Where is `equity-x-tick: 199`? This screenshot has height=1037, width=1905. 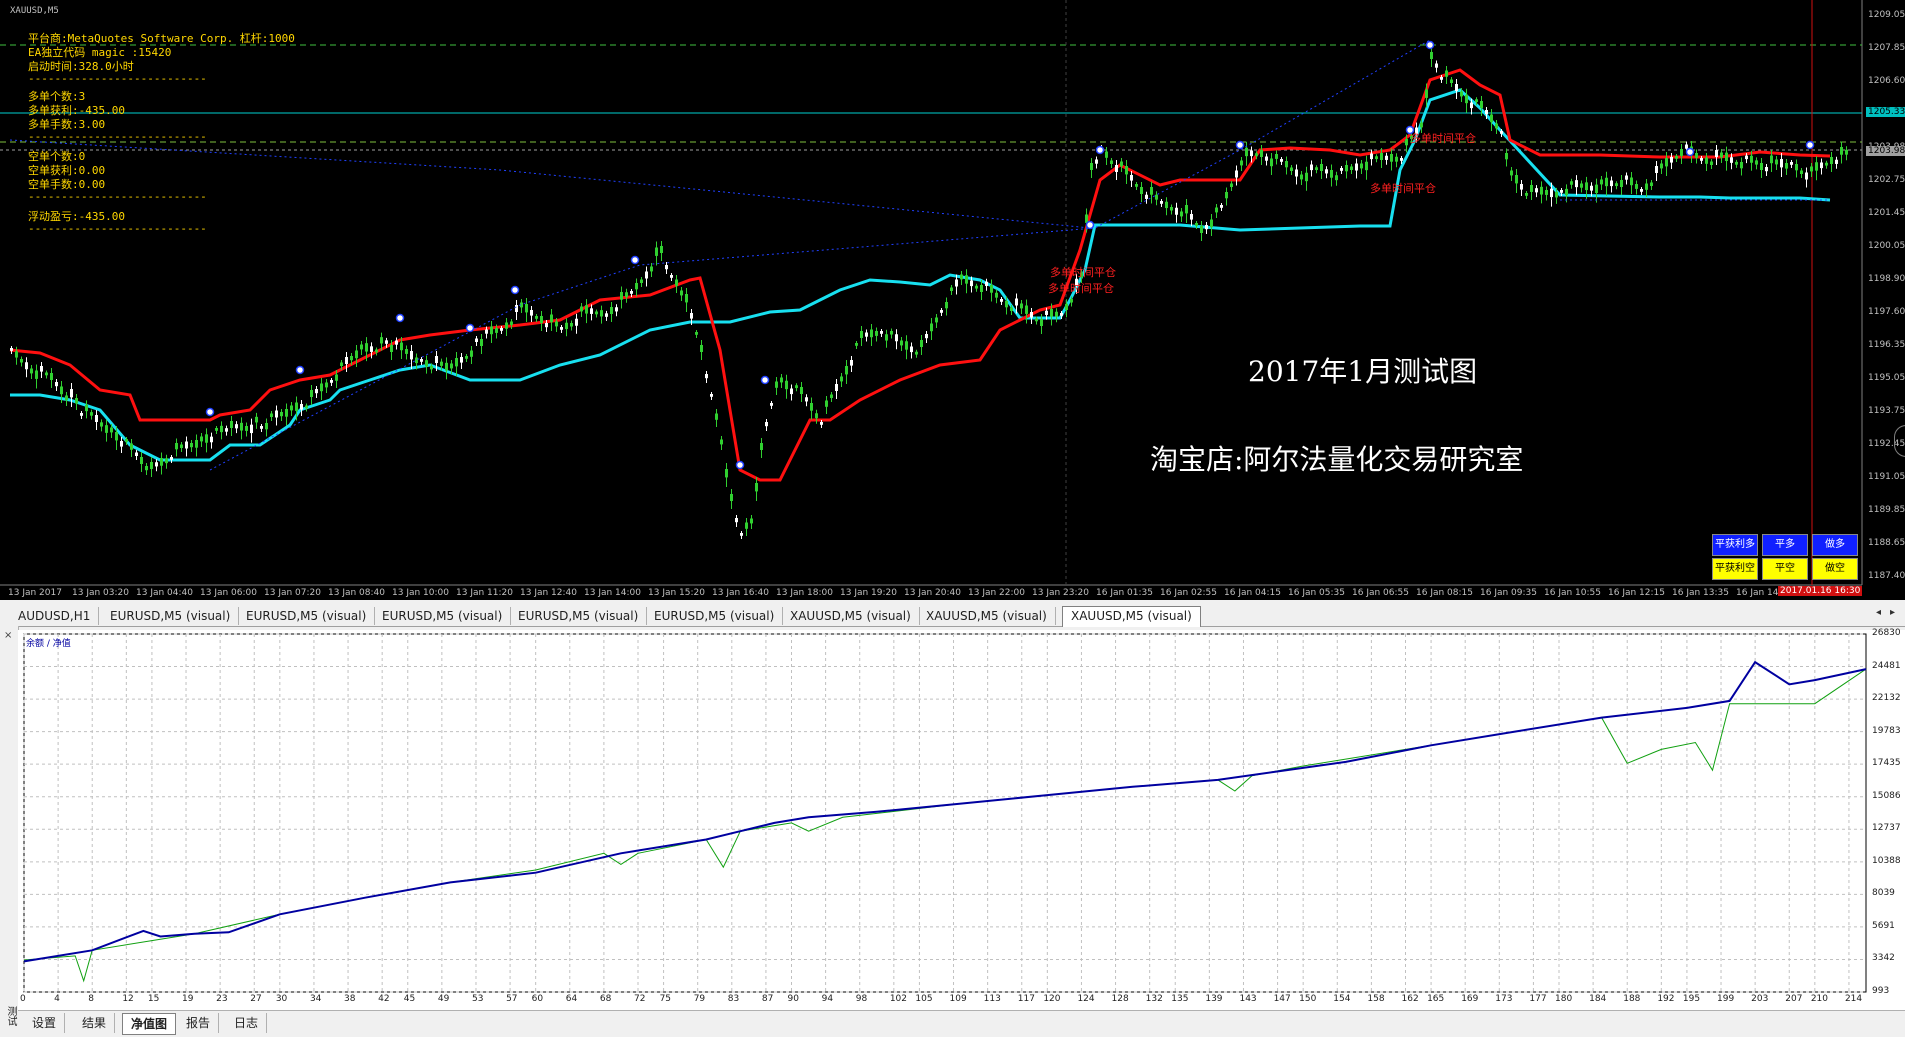
equity-x-tick: 199 is located at coordinates (1726, 999).